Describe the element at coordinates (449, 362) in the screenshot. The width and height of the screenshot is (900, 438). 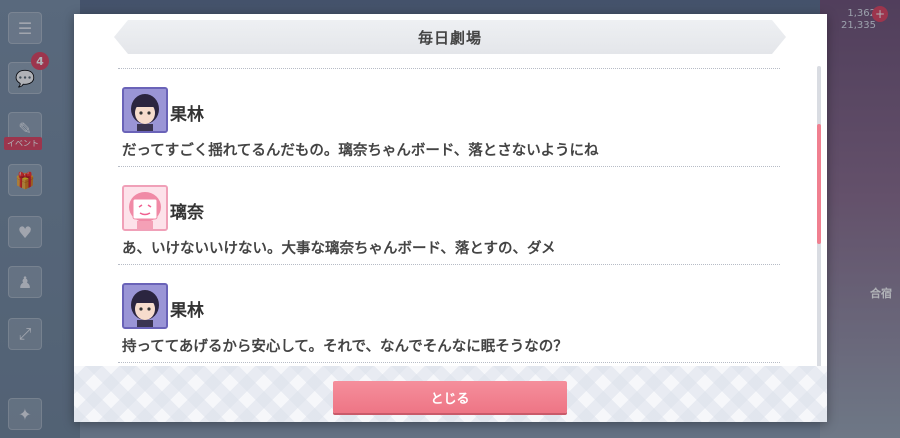
I see `divider` at that location.